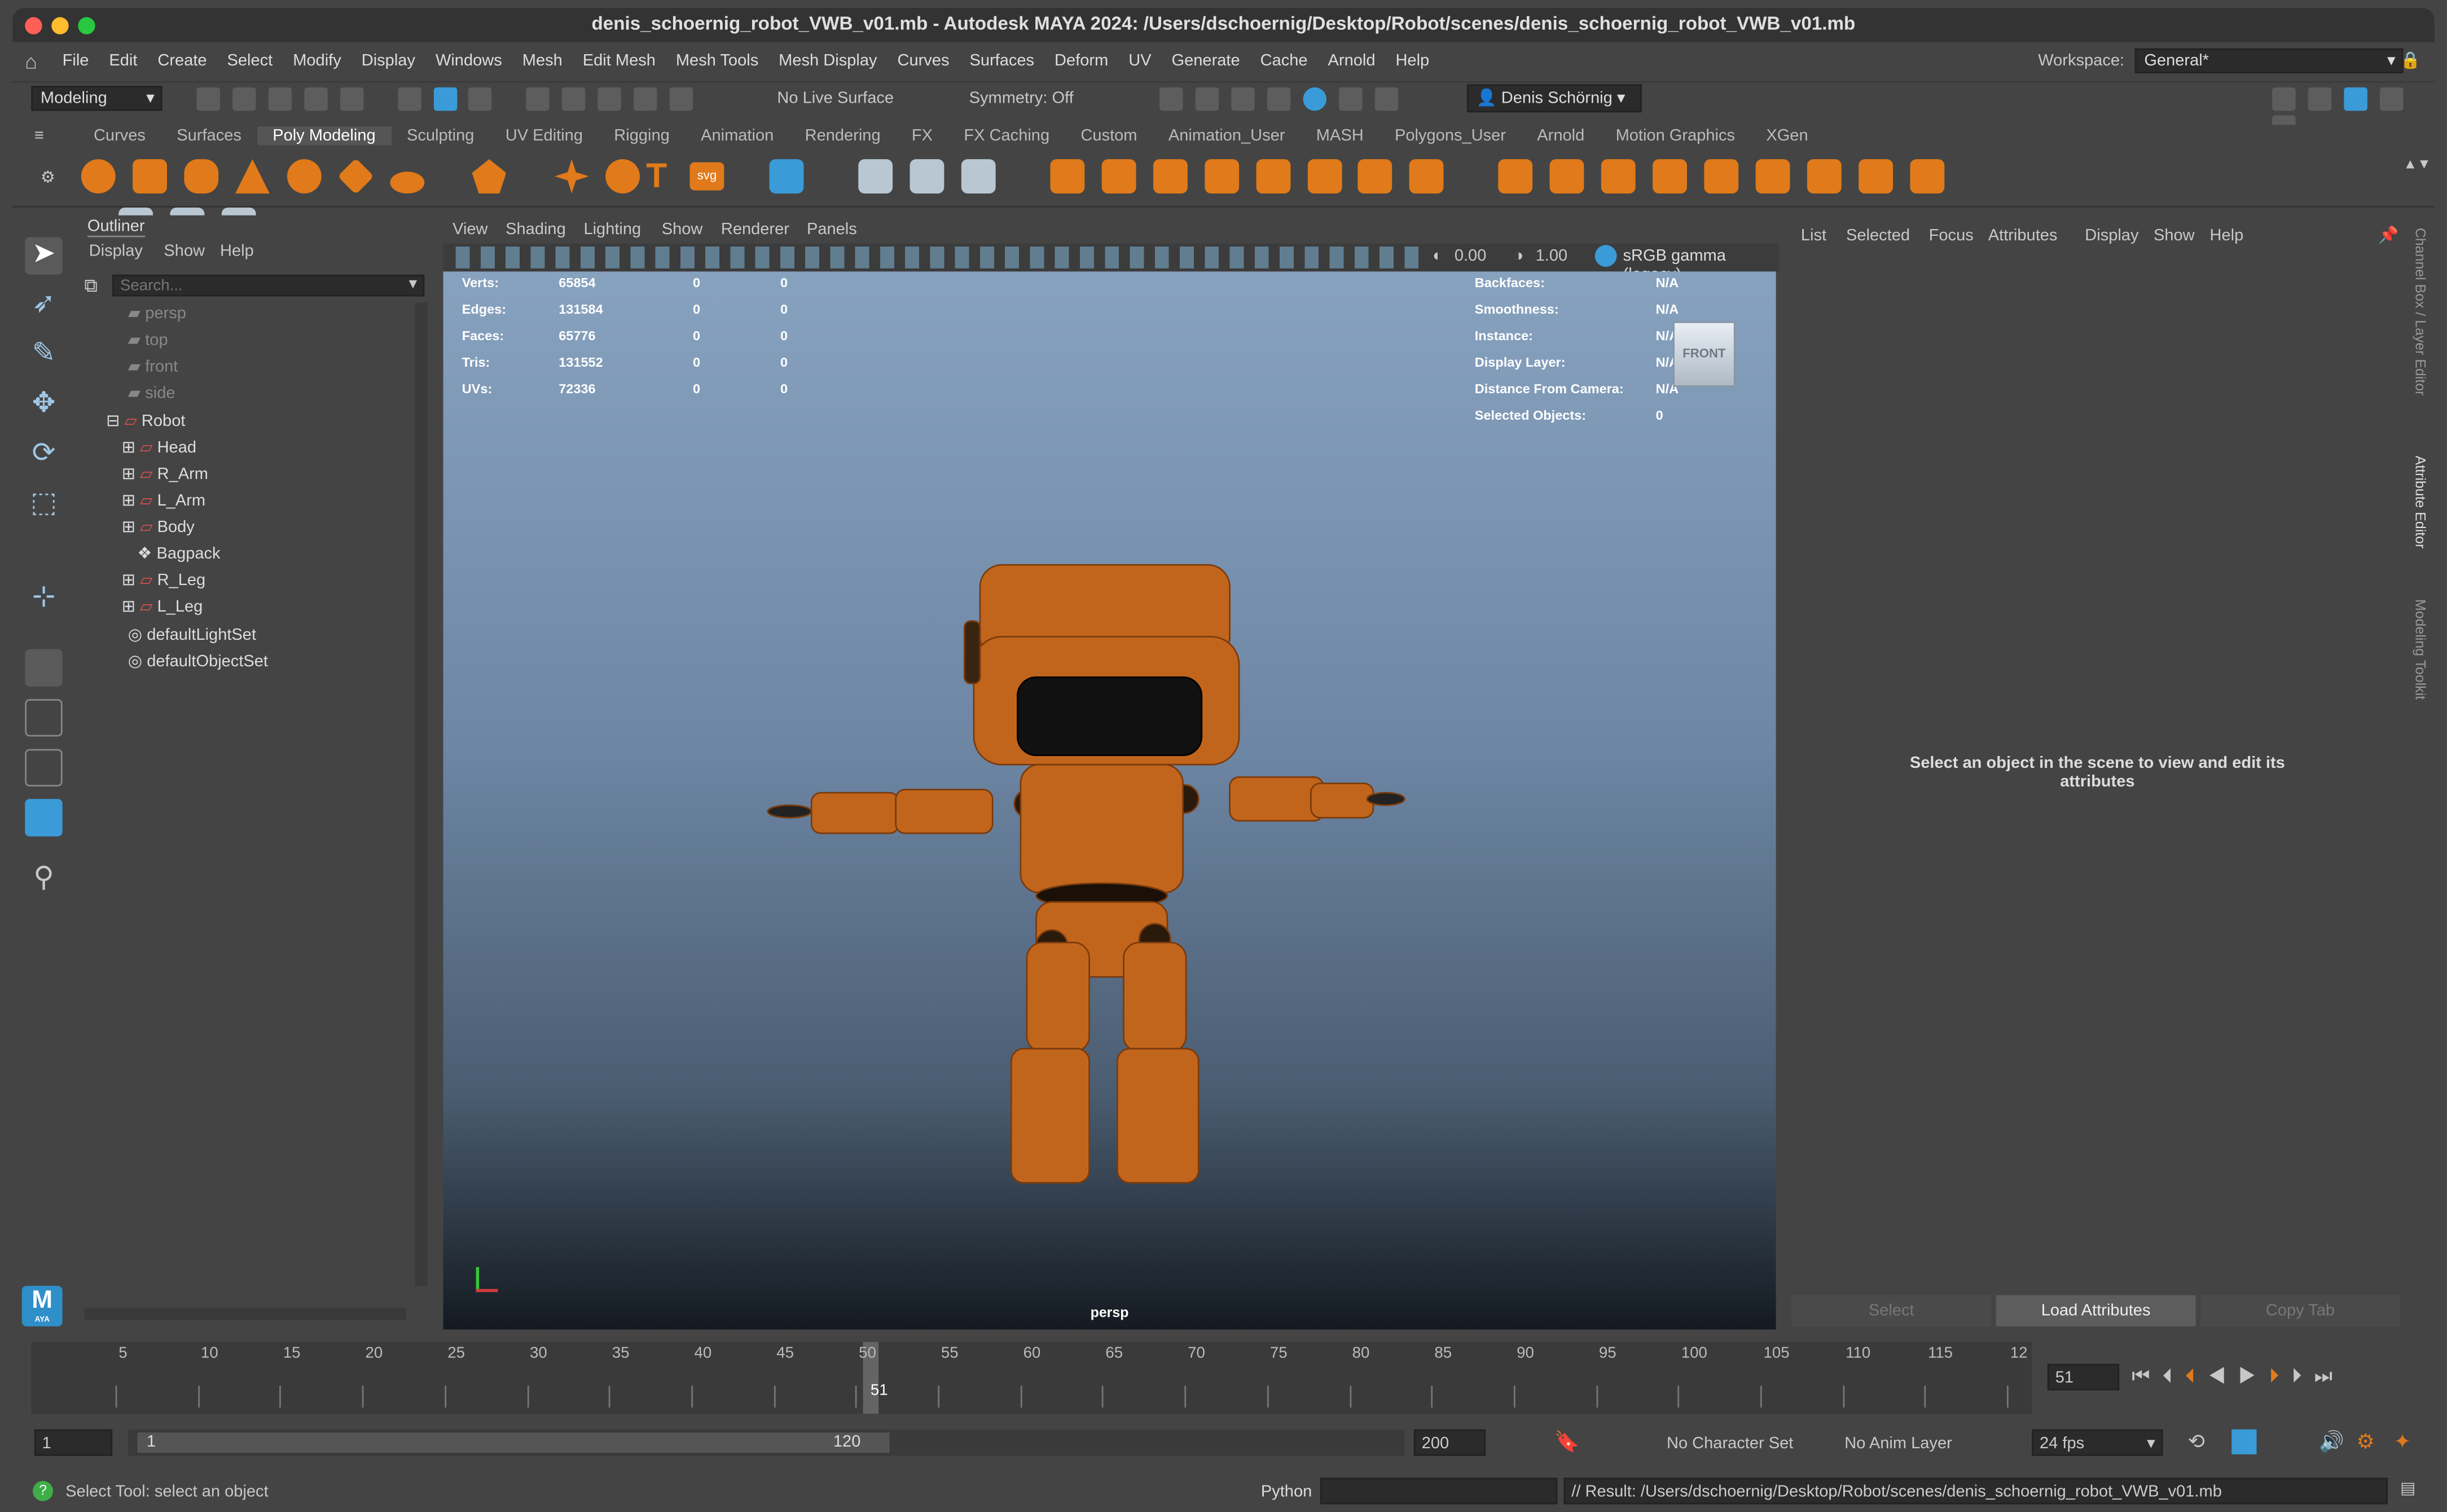 The image size is (2447, 1512). Describe the element at coordinates (274, 314) in the screenshot. I see `tree-item-persp: ▰ persp` at that location.